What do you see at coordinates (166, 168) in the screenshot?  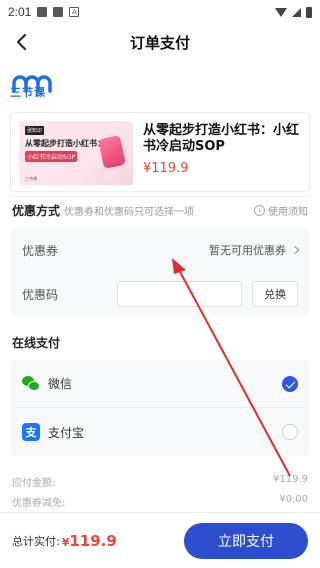 I see `course-price: ¥119.9` at bounding box center [166, 168].